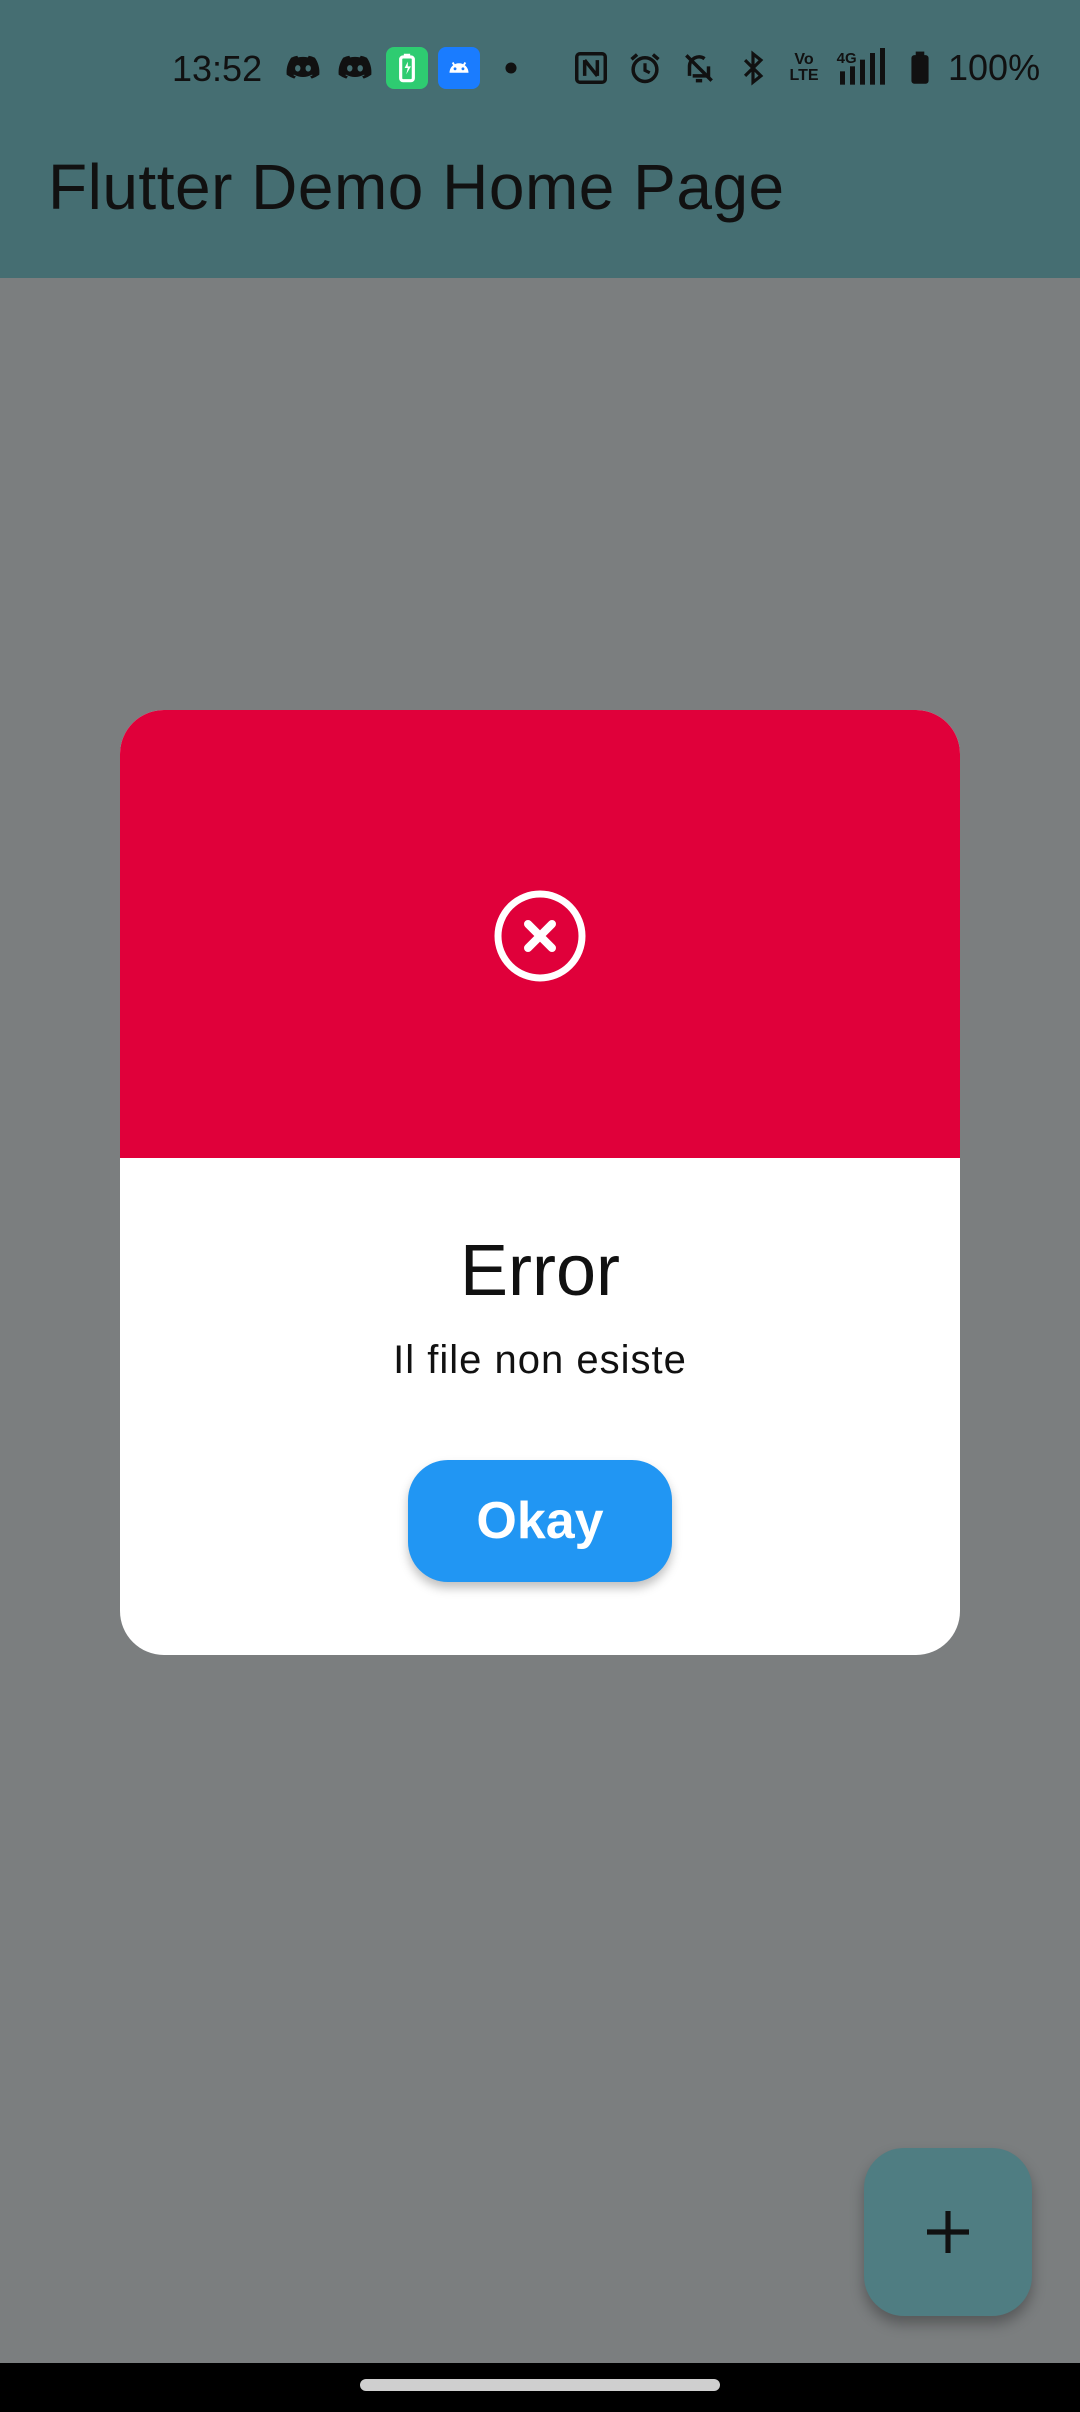  I want to click on signal-icon: 4G, so click(865, 68).